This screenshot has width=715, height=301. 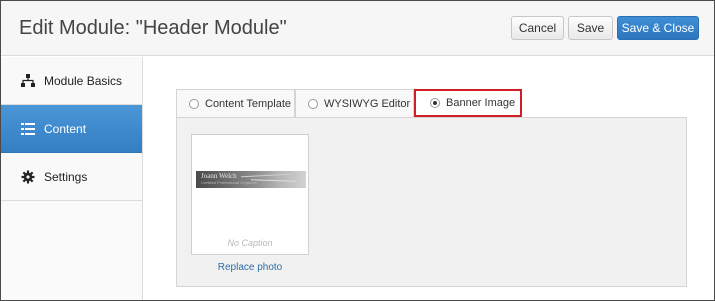 What do you see at coordinates (219, 176) in the screenshot?
I see `banner-logo-text: Joann Welch` at bounding box center [219, 176].